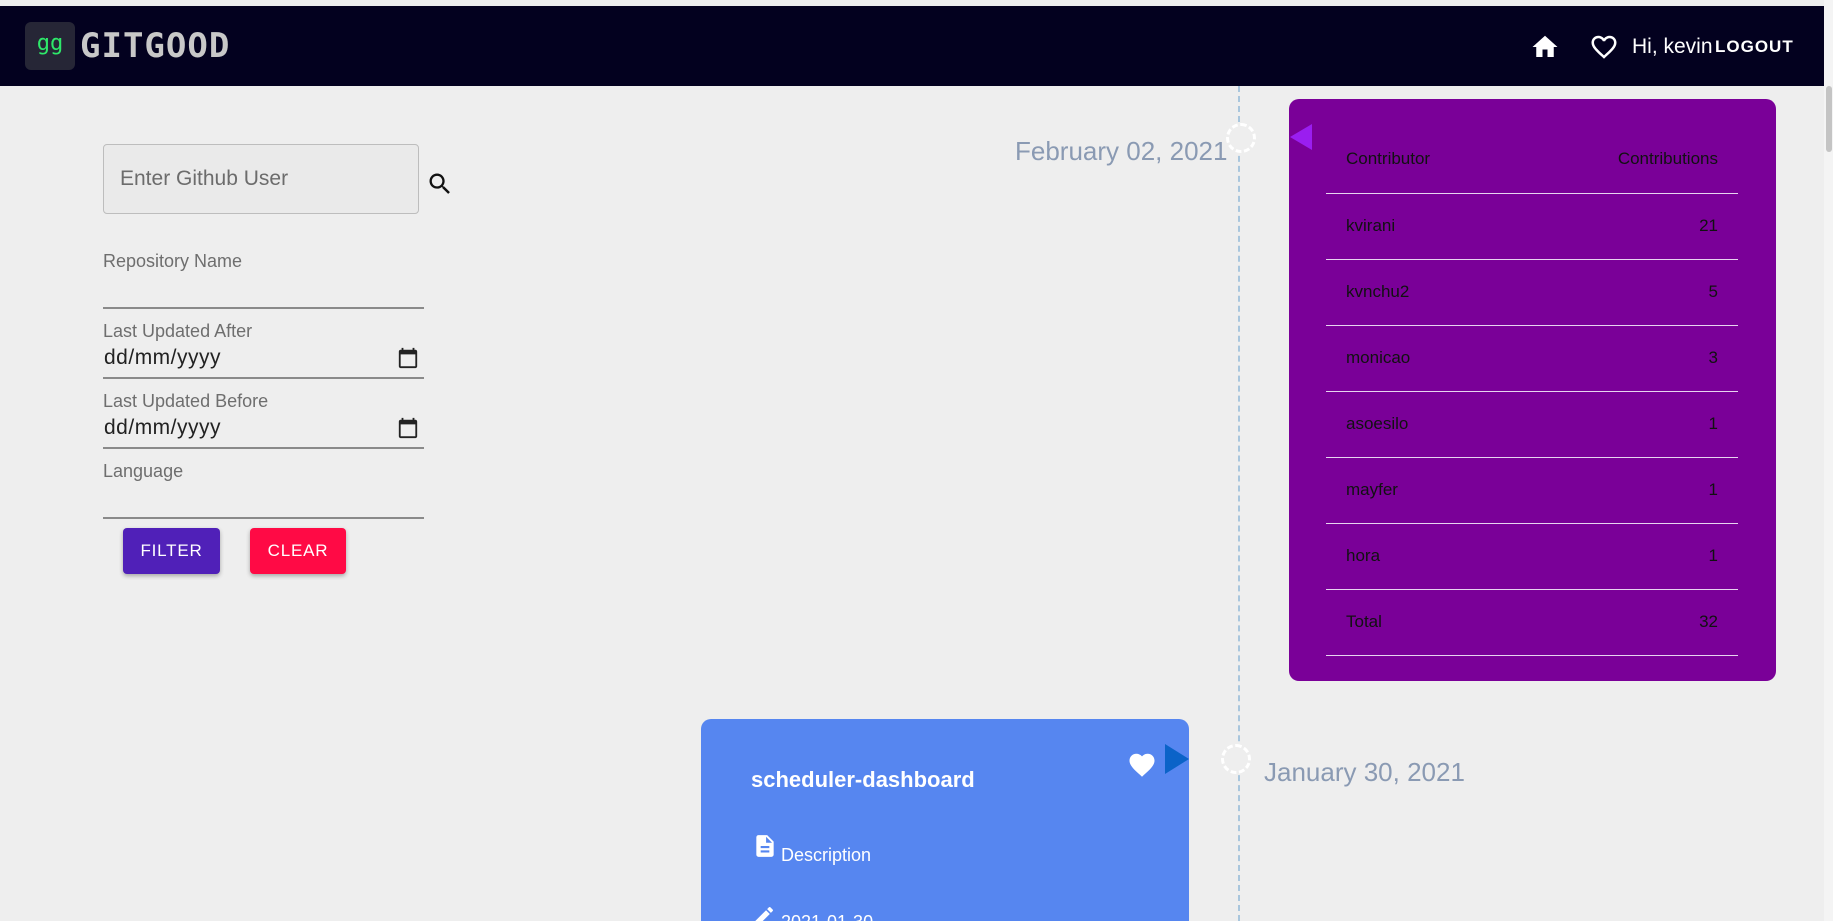 This screenshot has height=921, width=1833. What do you see at coordinates (1364, 772) in the screenshot?
I see `timeline-date: January 30, 2021` at bounding box center [1364, 772].